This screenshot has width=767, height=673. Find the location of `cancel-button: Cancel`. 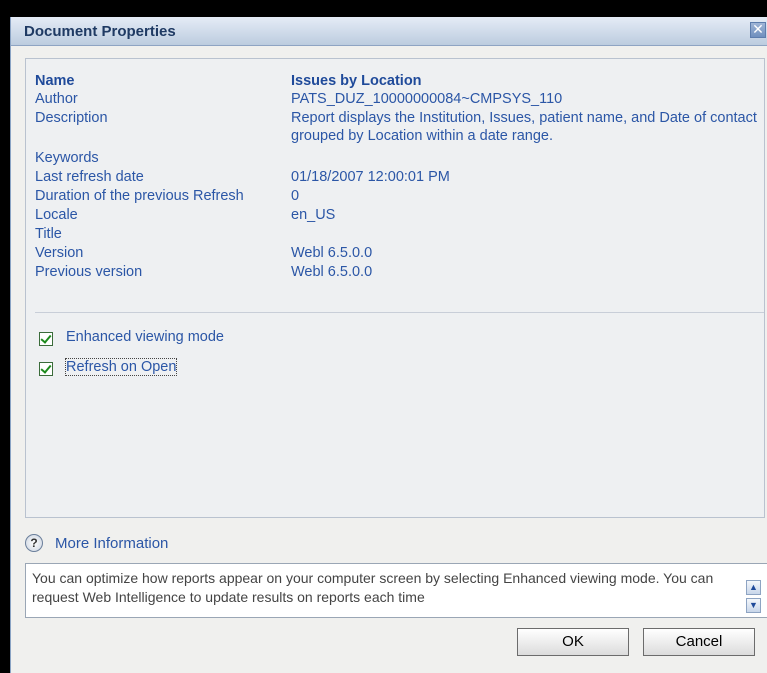

cancel-button: Cancel is located at coordinates (699, 642).